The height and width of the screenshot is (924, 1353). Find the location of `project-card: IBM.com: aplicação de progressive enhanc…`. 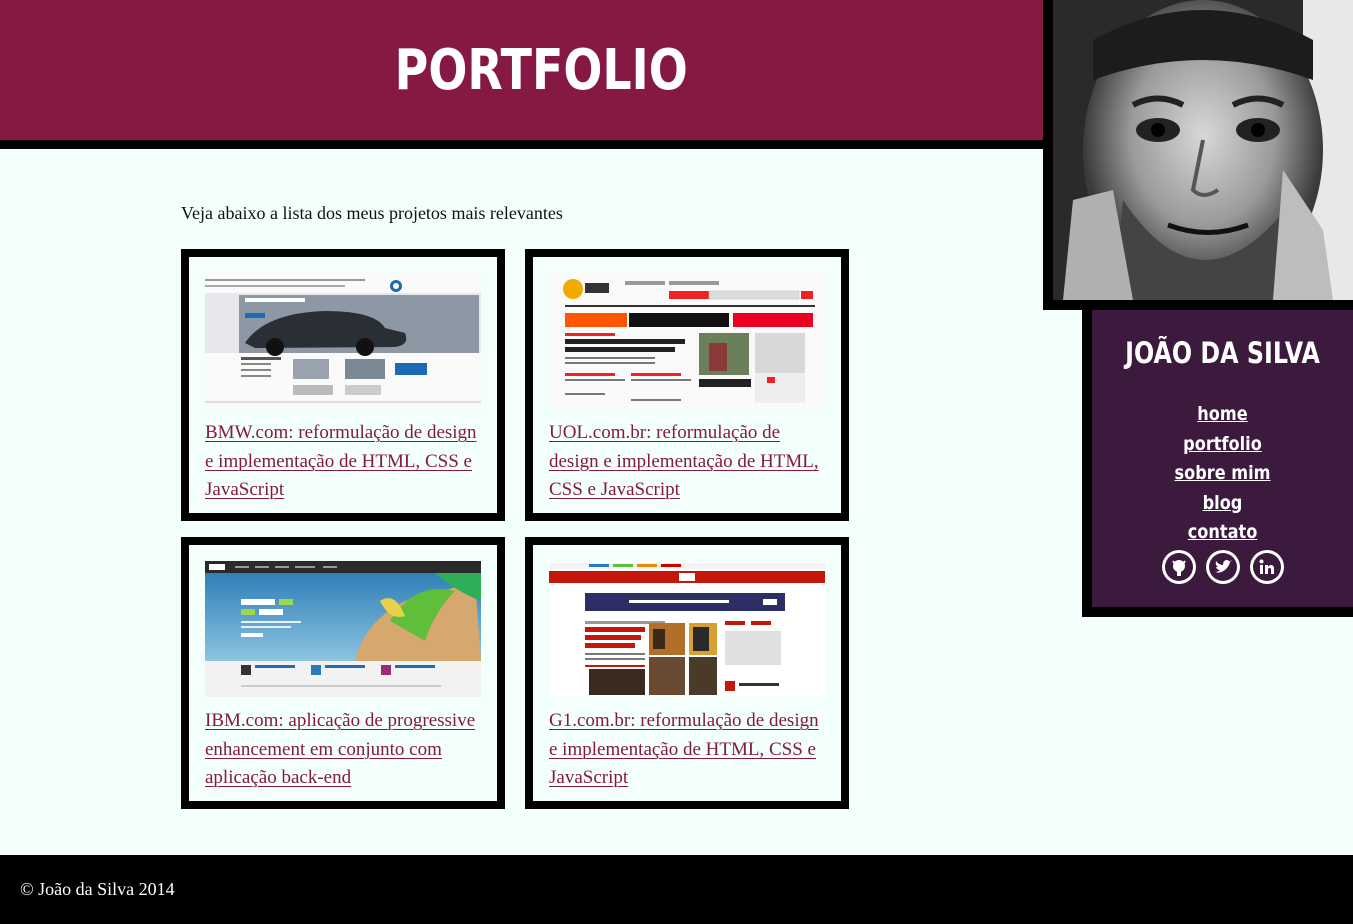

project-card: IBM.com: aplicação de progressive enhanc… is located at coordinates (343, 673).